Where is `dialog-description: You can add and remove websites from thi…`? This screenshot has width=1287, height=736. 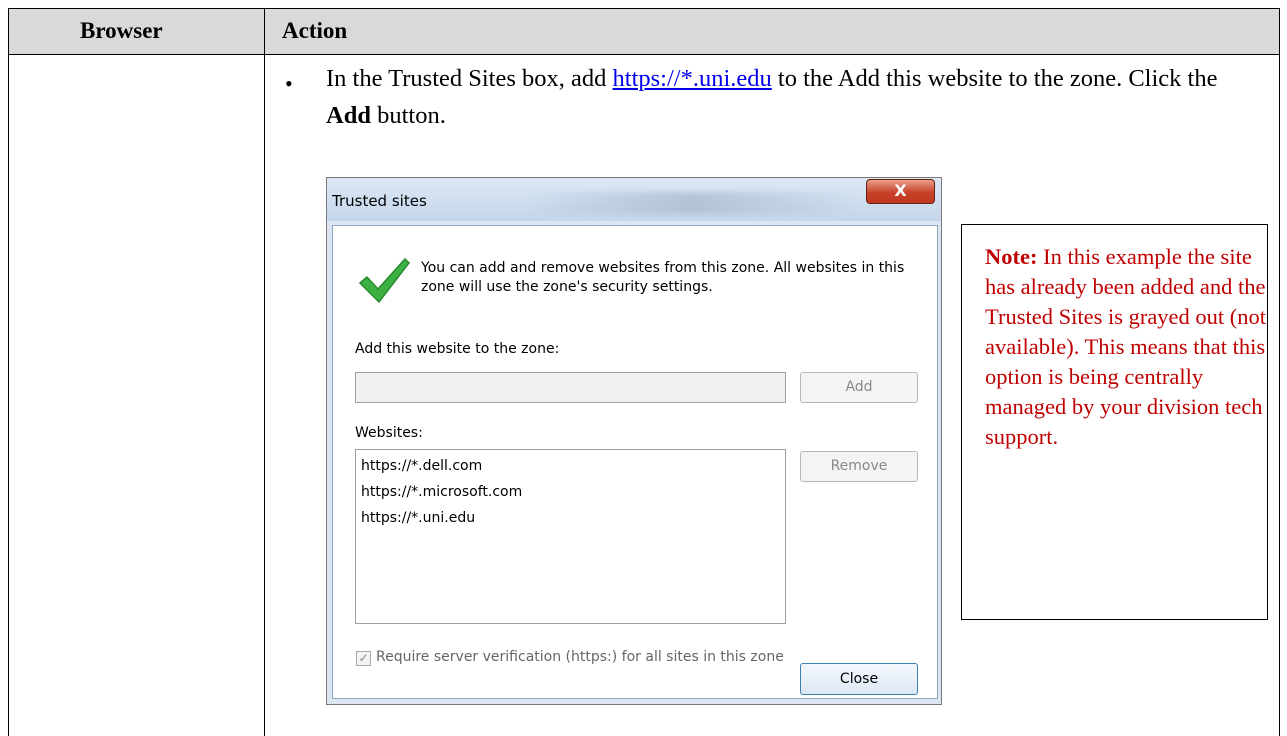 dialog-description: You can add and remove websites from thi… is located at coordinates (663, 277).